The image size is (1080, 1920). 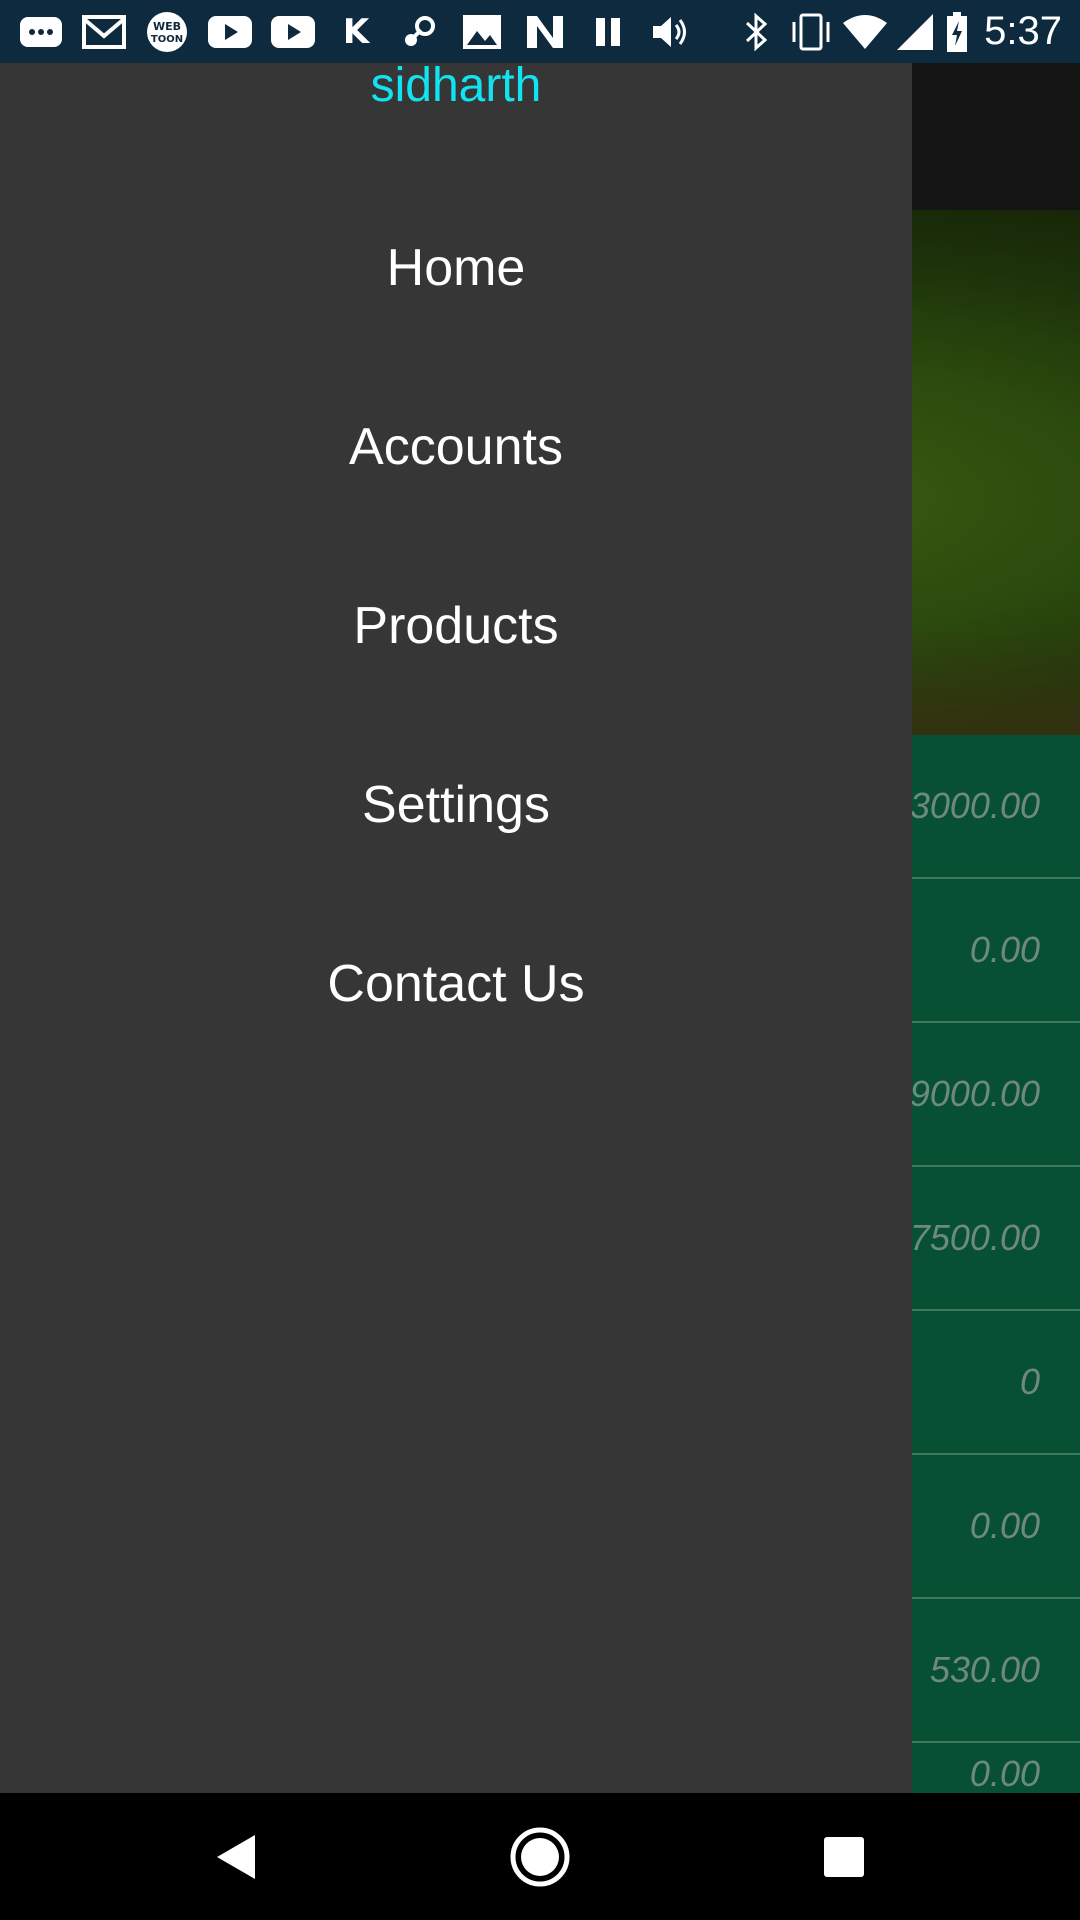 What do you see at coordinates (456, 804) in the screenshot?
I see `menu-item-settings: Settings` at bounding box center [456, 804].